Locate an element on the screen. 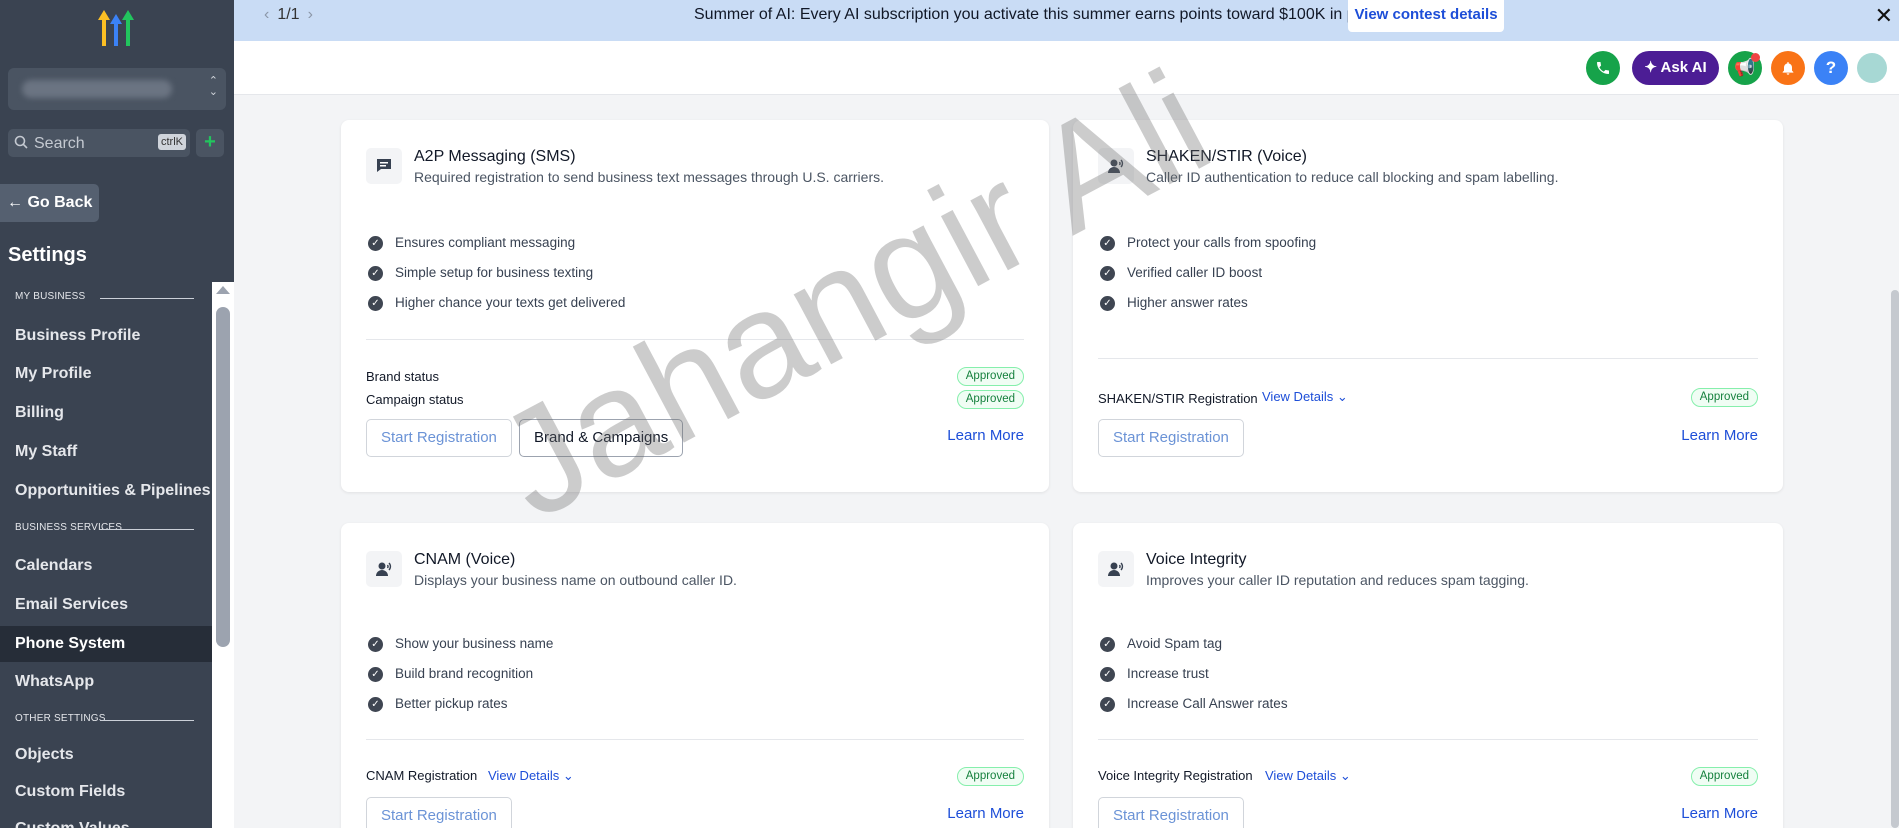 The height and width of the screenshot is (828, 1899). chat-icon is located at coordinates (384, 166).